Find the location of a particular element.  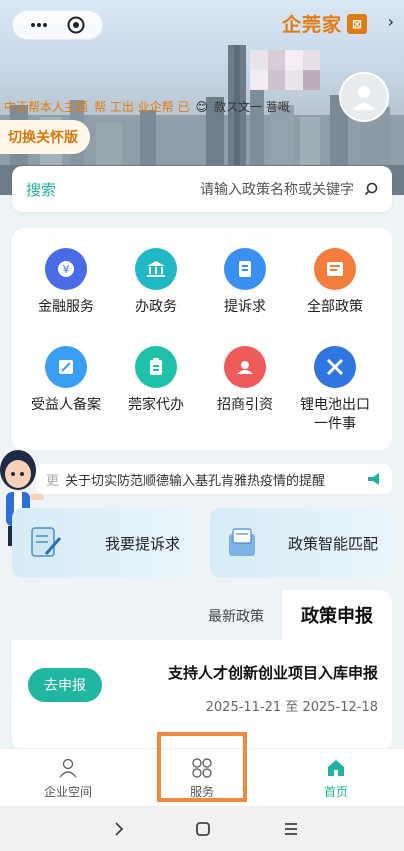

user-tags-left: 中正帮本人主题 is located at coordinates (46, 107).